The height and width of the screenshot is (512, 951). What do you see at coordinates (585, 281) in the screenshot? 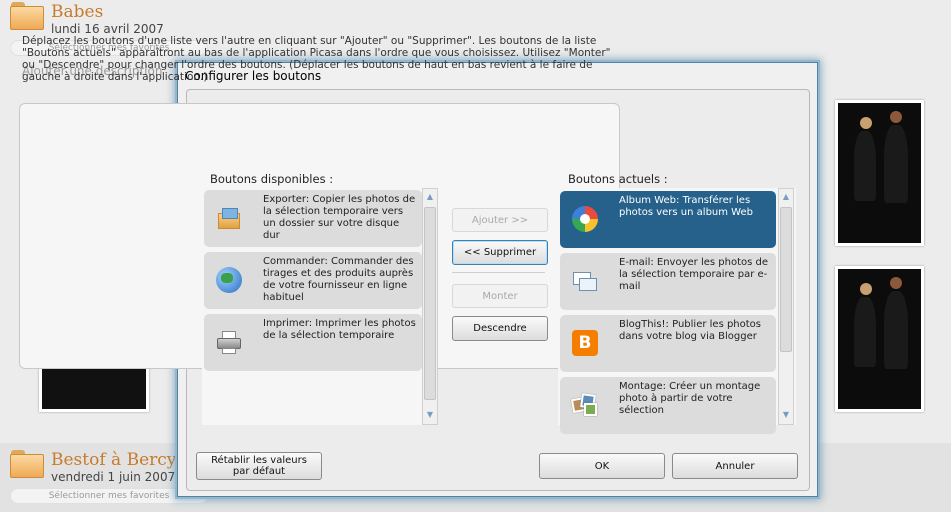
I see `email-icon` at bounding box center [585, 281].